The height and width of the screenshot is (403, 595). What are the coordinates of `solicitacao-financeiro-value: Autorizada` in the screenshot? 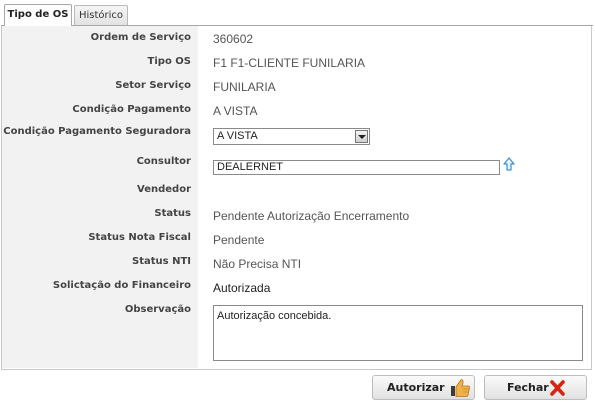 It's located at (242, 288).